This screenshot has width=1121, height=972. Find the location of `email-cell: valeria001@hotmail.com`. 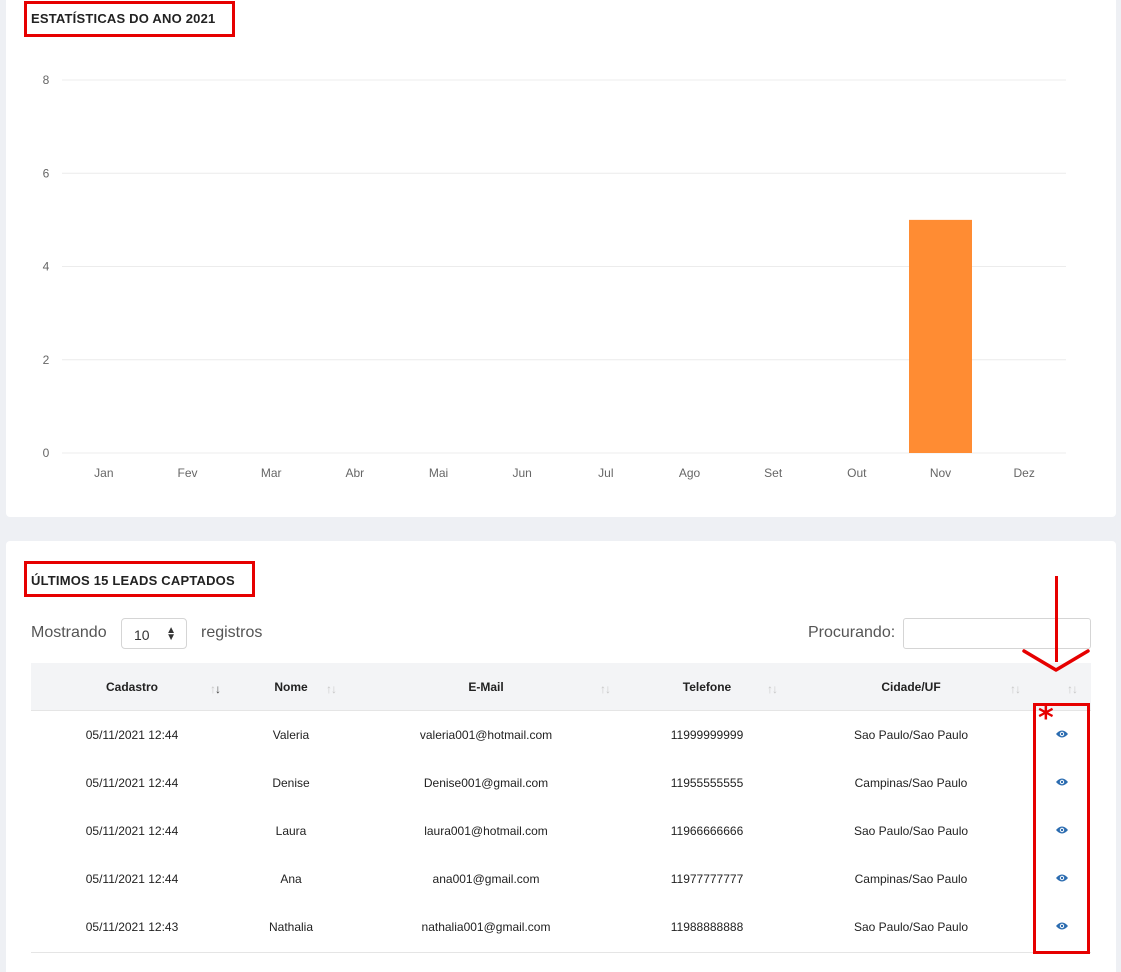

email-cell: valeria001@hotmail.com is located at coordinates (486, 735).